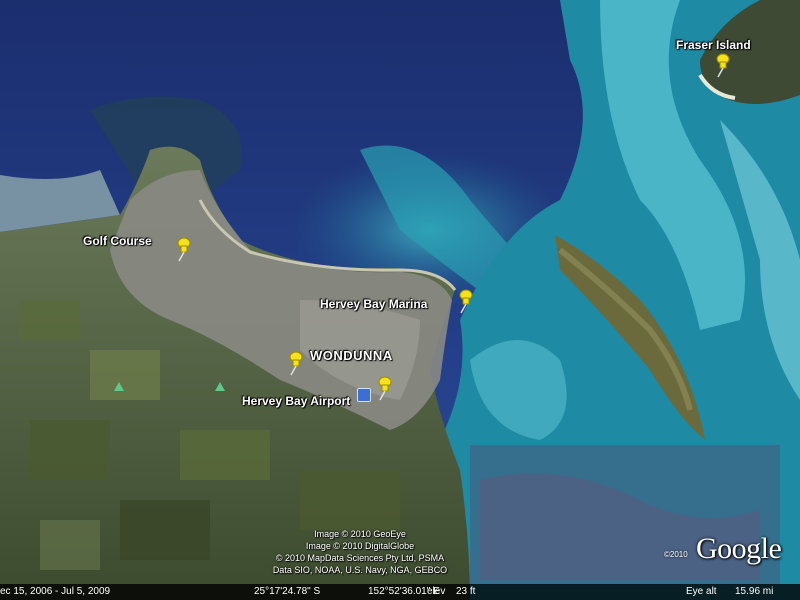  What do you see at coordinates (466, 591) in the screenshot?
I see `elevation-value: 23 ft` at bounding box center [466, 591].